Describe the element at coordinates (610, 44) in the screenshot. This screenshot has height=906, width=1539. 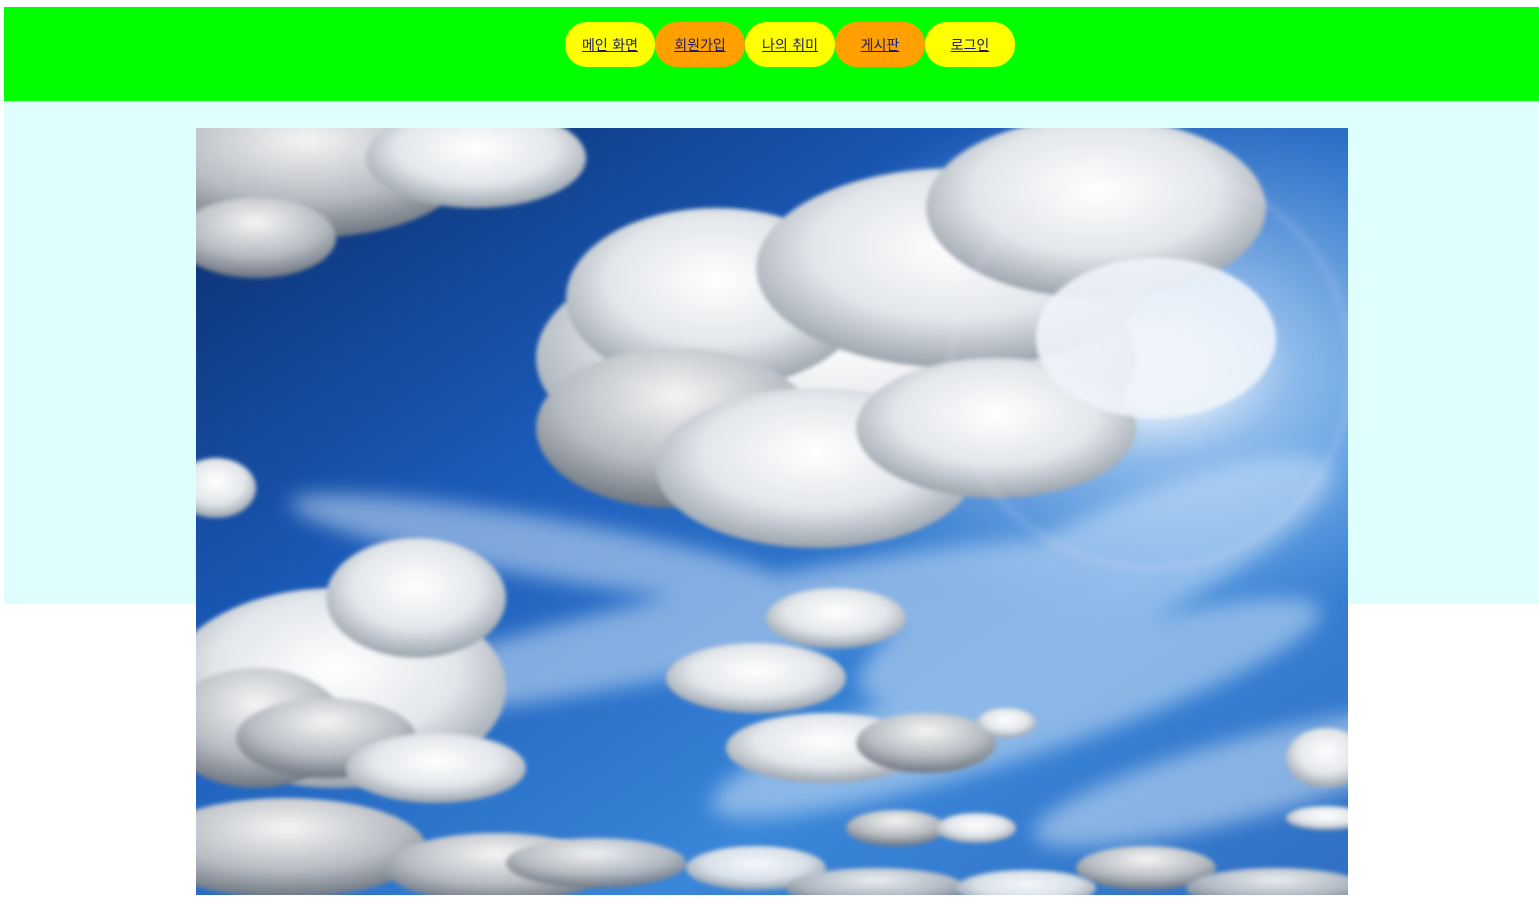
I see `nav-link-main: 메인 화면` at that location.